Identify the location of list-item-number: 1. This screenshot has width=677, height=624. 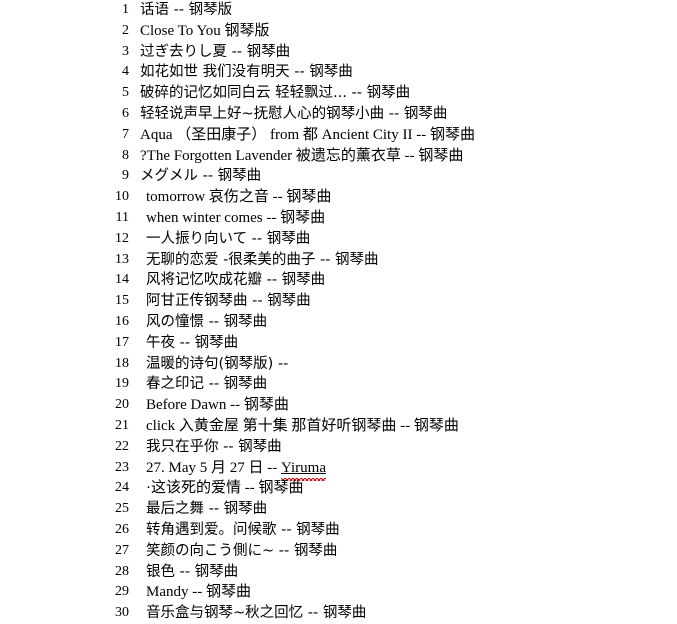
(125, 9).